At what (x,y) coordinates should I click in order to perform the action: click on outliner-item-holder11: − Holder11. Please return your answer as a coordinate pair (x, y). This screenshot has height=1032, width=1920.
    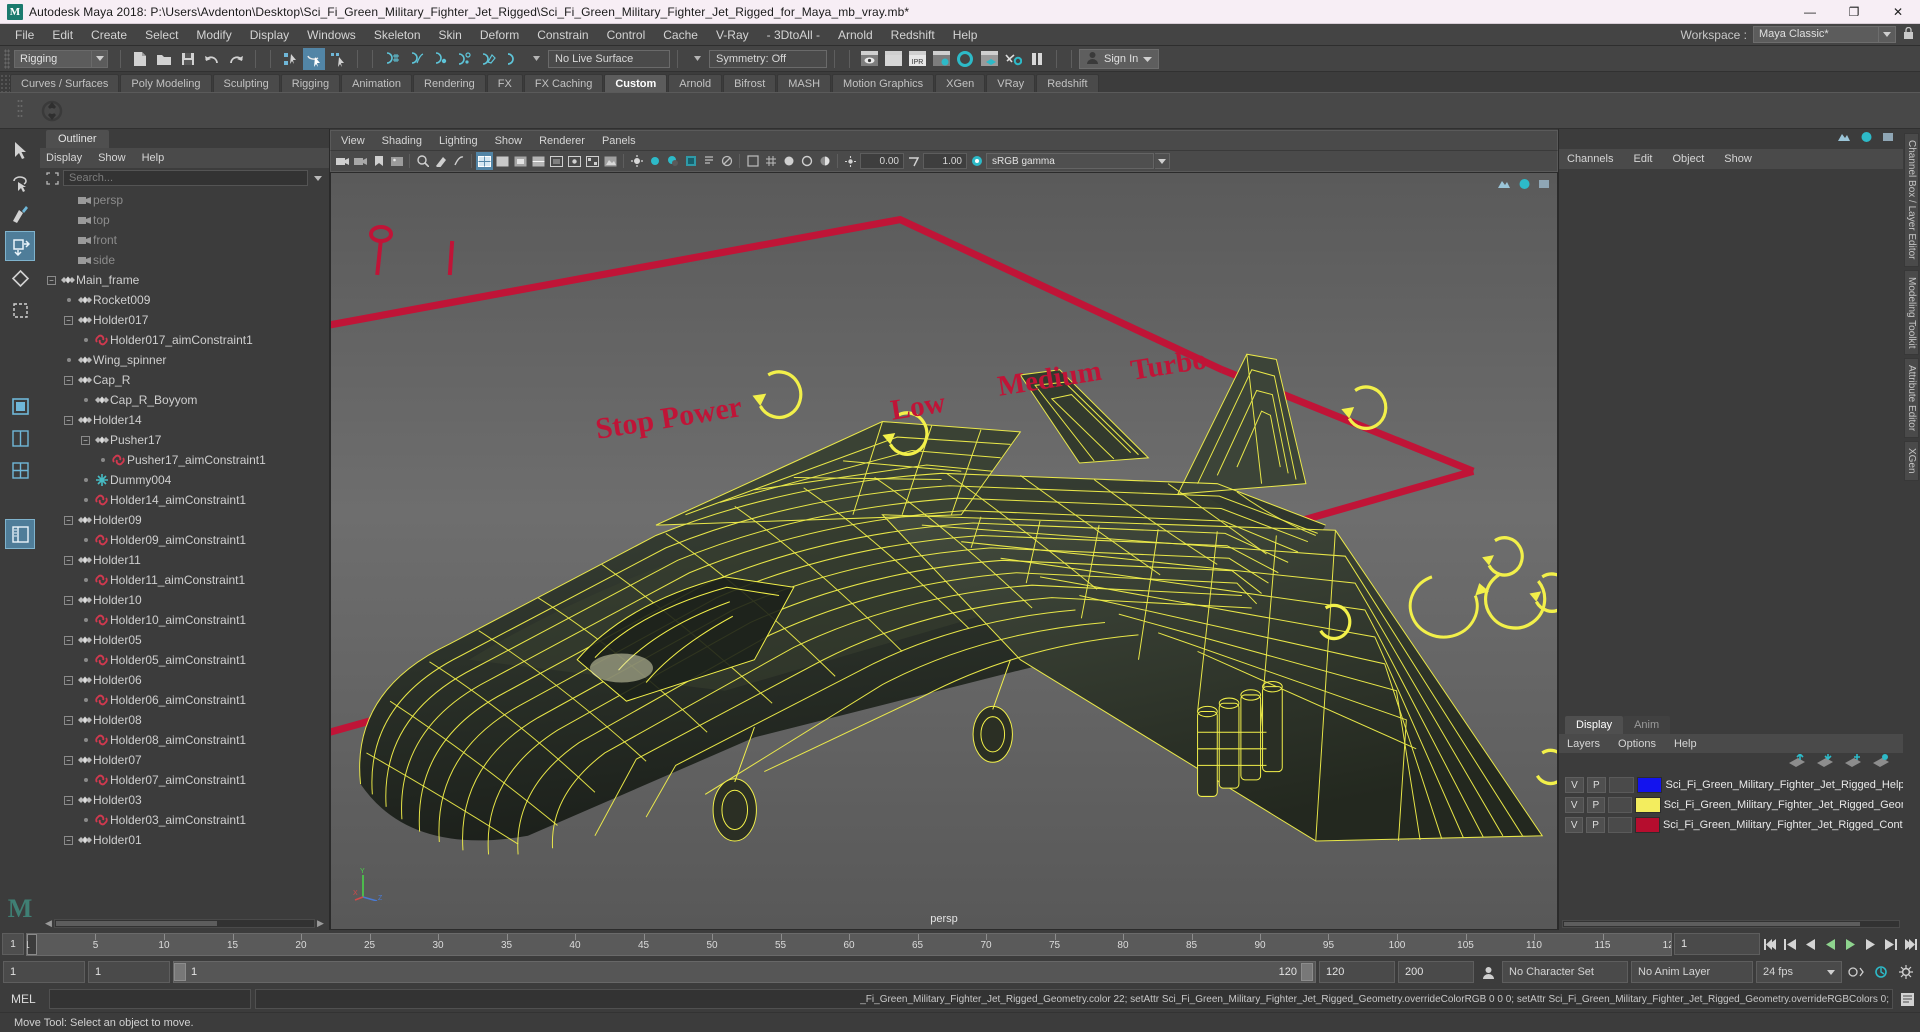
    Looking at the image, I should click on (184, 560).